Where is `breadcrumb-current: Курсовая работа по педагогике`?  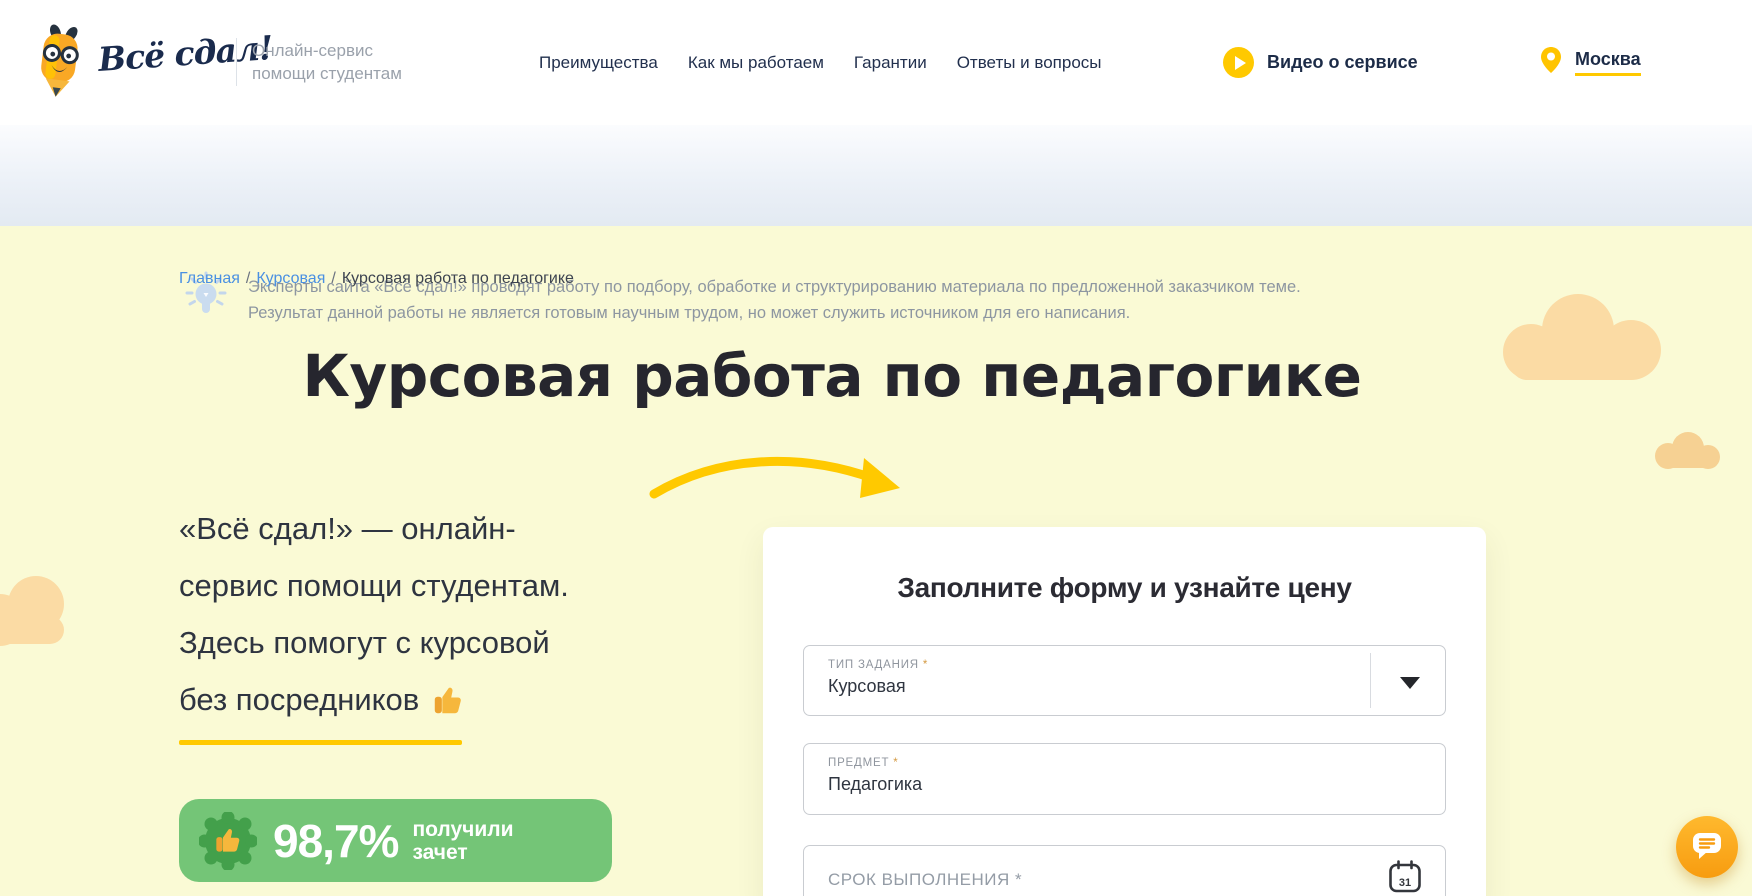 breadcrumb-current: Курсовая работа по педагогике is located at coordinates (457, 278).